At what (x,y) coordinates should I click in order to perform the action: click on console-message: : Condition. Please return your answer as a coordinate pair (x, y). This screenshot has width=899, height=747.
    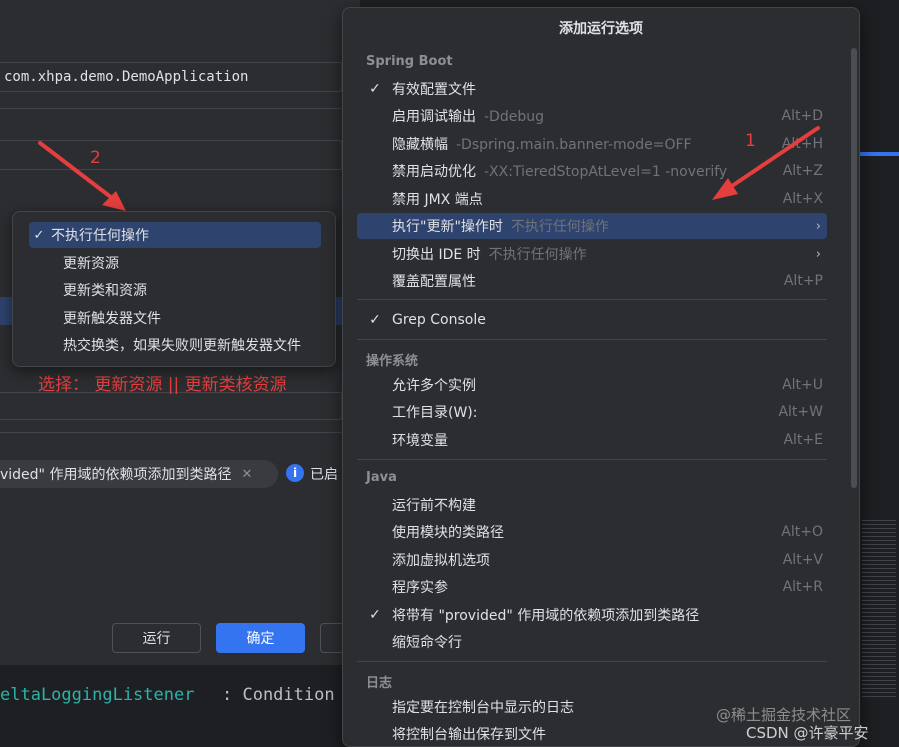
    Looking at the image, I should click on (278, 695).